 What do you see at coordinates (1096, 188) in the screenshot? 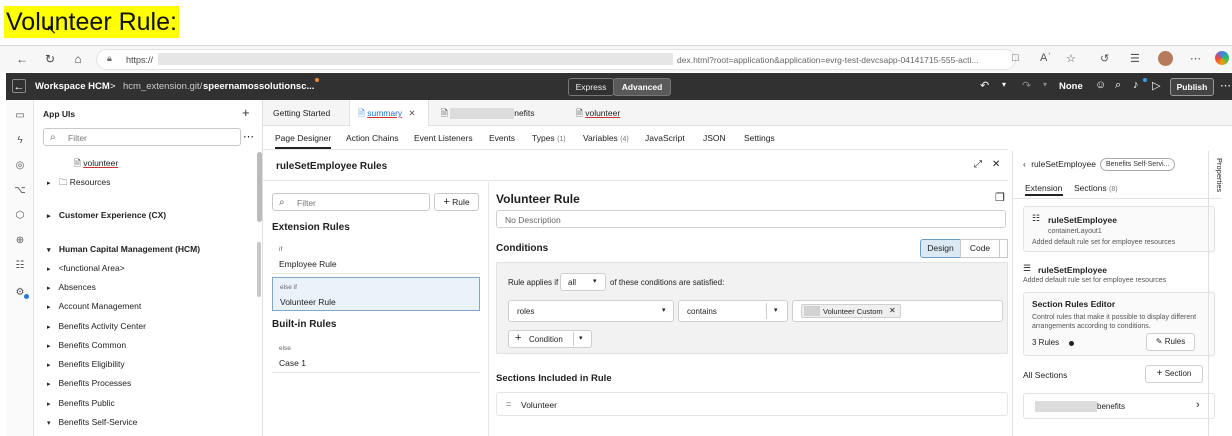
I see `tab-sections: Sections (8)` at bounding box center [1096, 188].